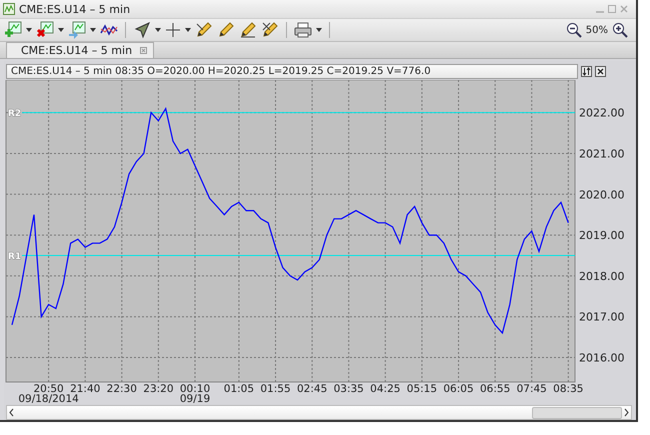  I want to click on axis-label: 07:45, so click(531, 389).